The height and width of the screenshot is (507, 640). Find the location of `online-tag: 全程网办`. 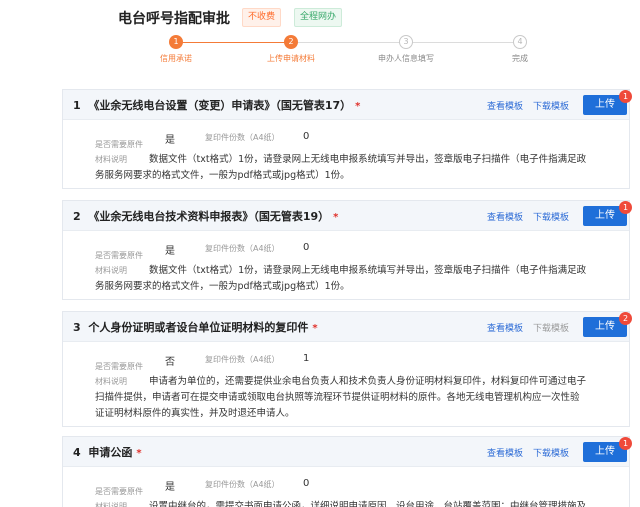

online-tag: 全程网办 is located at coordinates (318, 17).